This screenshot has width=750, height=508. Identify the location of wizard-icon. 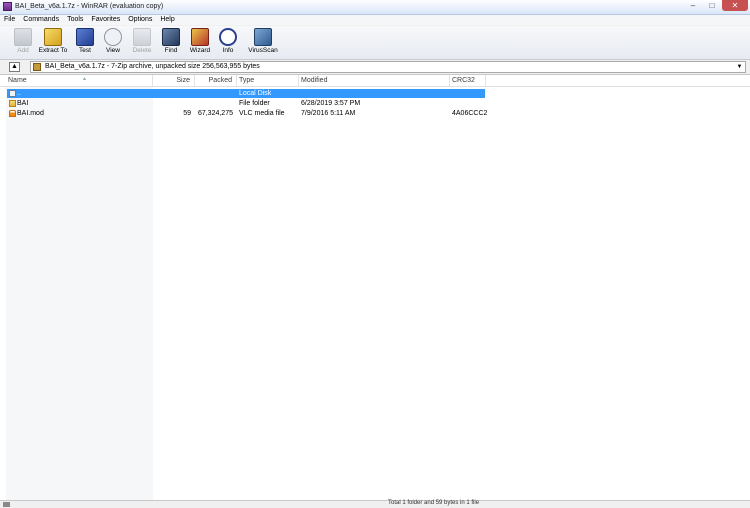
(200, 37).